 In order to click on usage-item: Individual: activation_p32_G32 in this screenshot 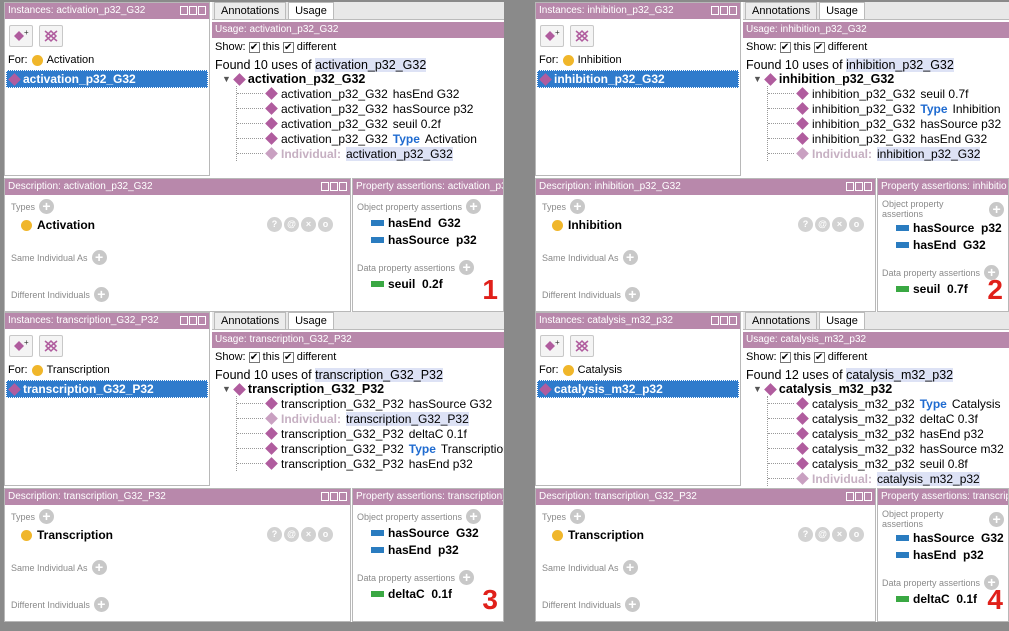, I will do `click(370, 153)`.